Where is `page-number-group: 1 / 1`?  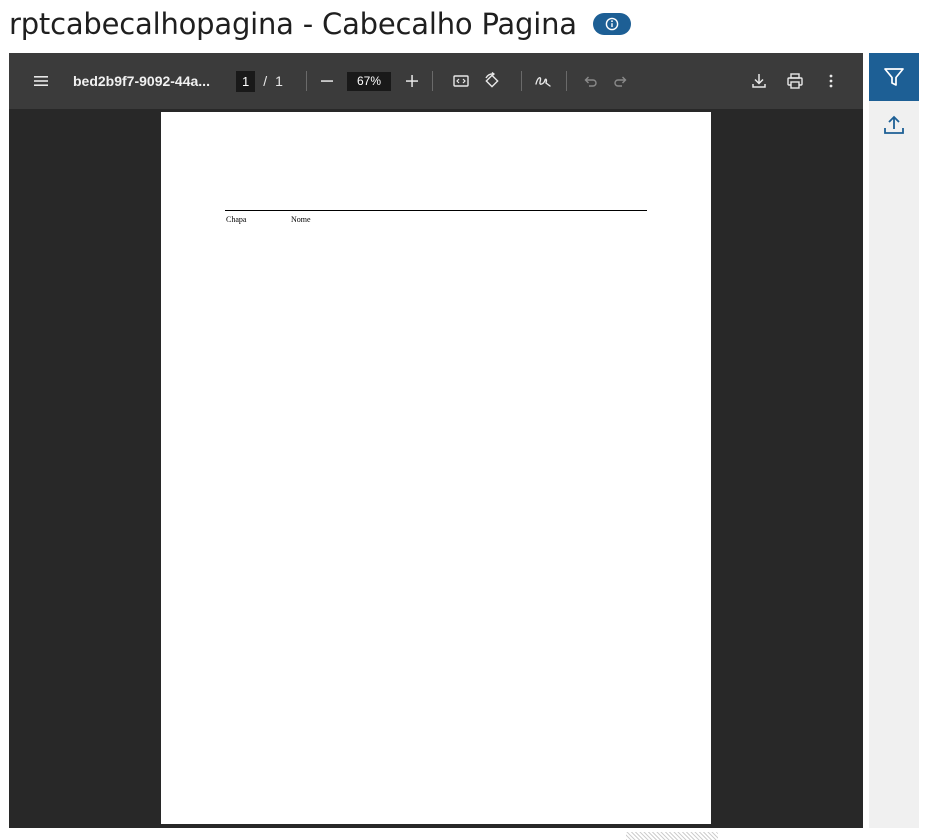
page-number-group: 1 / 1 is located at coordinates (259, 81).